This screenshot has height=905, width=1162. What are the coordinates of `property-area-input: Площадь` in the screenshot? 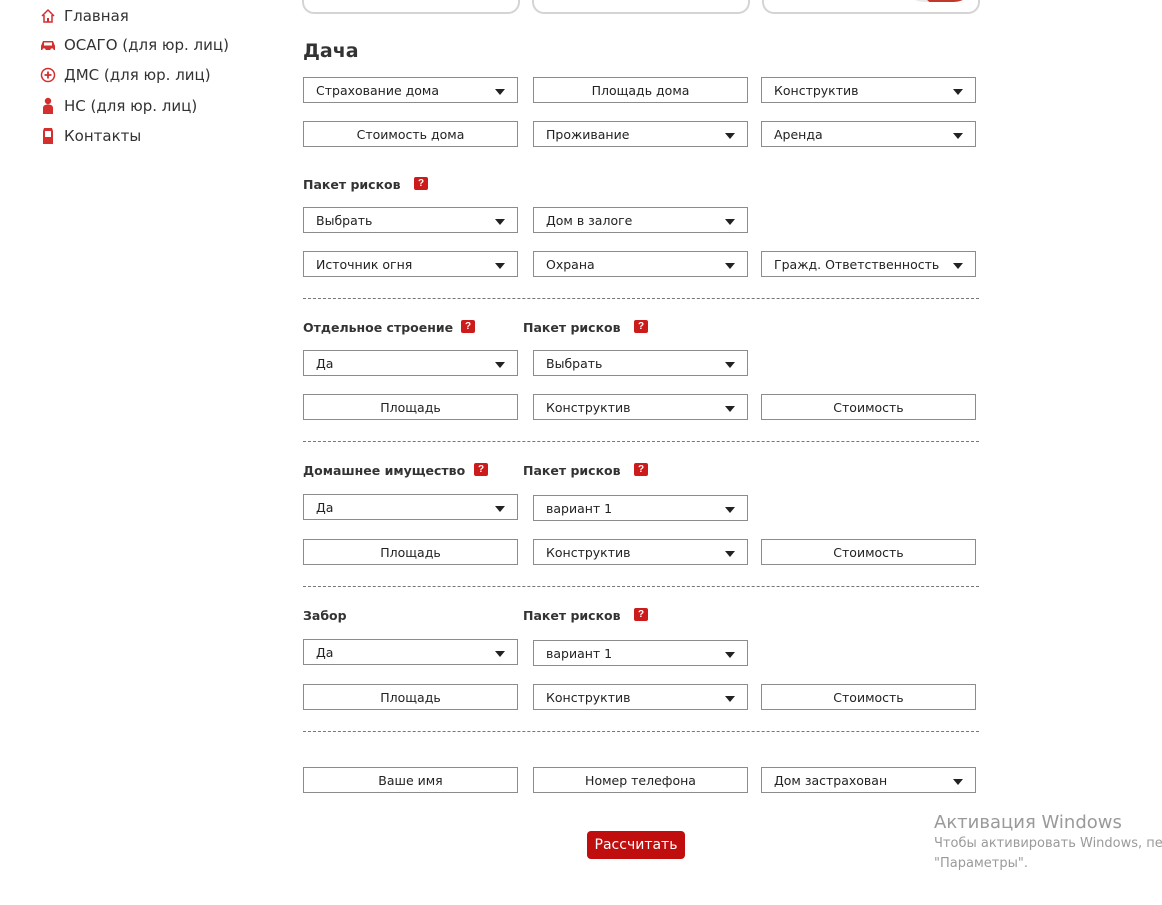 It's located at (410, 552).